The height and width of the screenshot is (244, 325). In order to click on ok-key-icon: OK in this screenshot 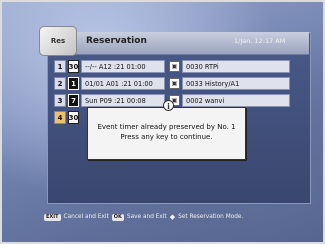, I will do `click(117, 217)`.